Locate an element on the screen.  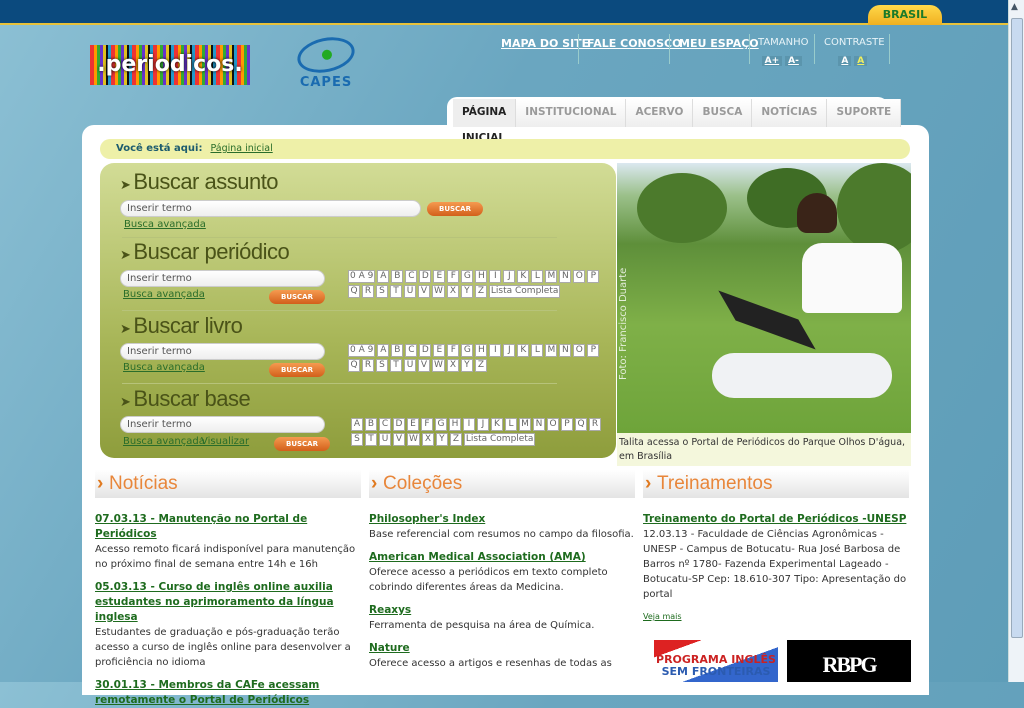
tab-busca: BUSCA is located at coordinates (723, 113).